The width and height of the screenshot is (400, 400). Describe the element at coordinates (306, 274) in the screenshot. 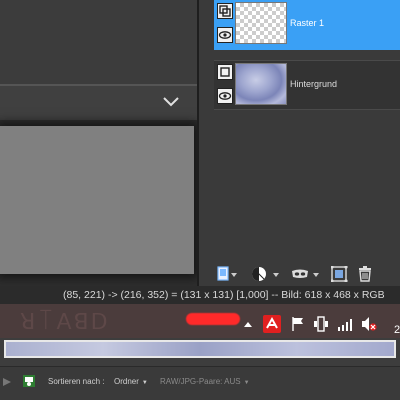

I see `blend-mode-icon` at that location.